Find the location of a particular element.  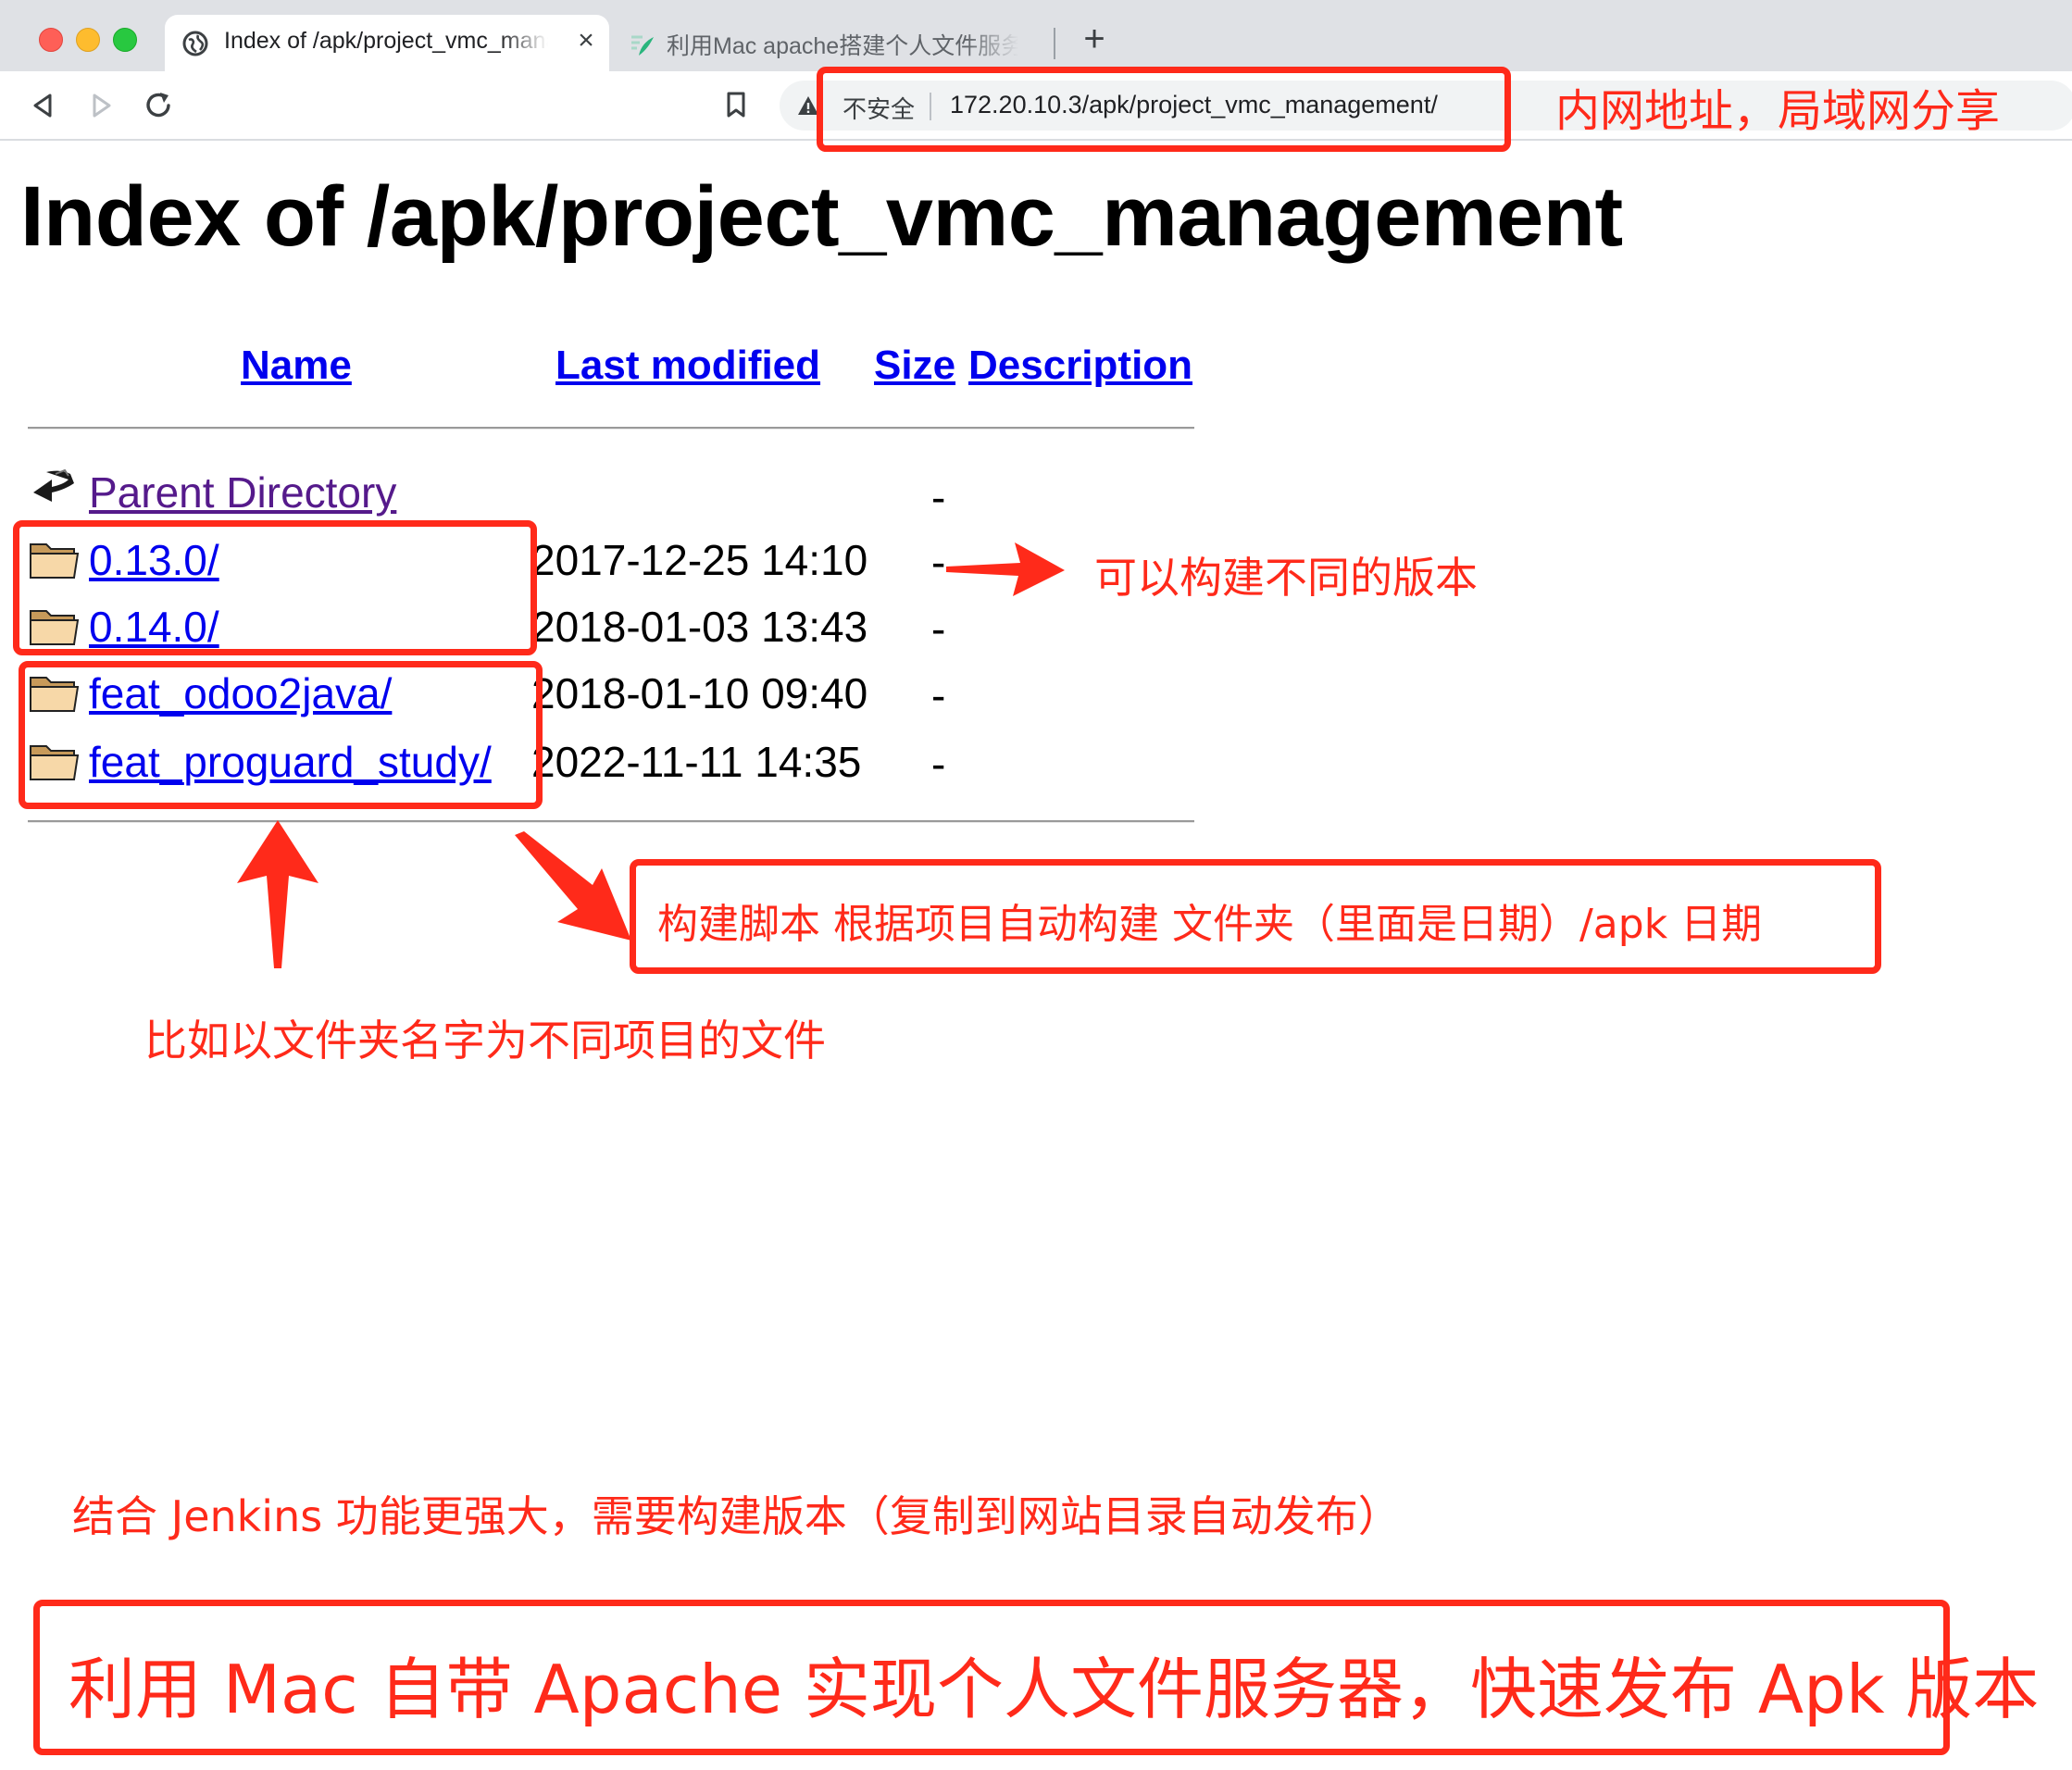

close-tab-button: × is located at coordinates (586, 40).